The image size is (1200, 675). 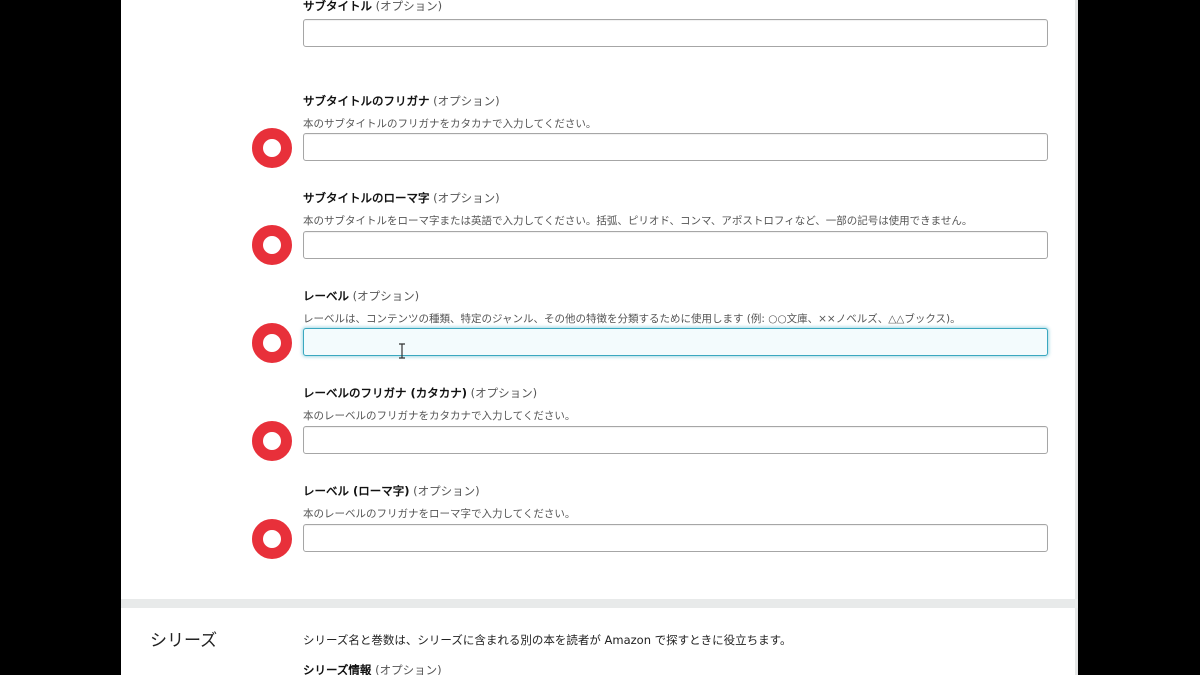 I want to click on subtitle-input, so click(x=675, y=33).